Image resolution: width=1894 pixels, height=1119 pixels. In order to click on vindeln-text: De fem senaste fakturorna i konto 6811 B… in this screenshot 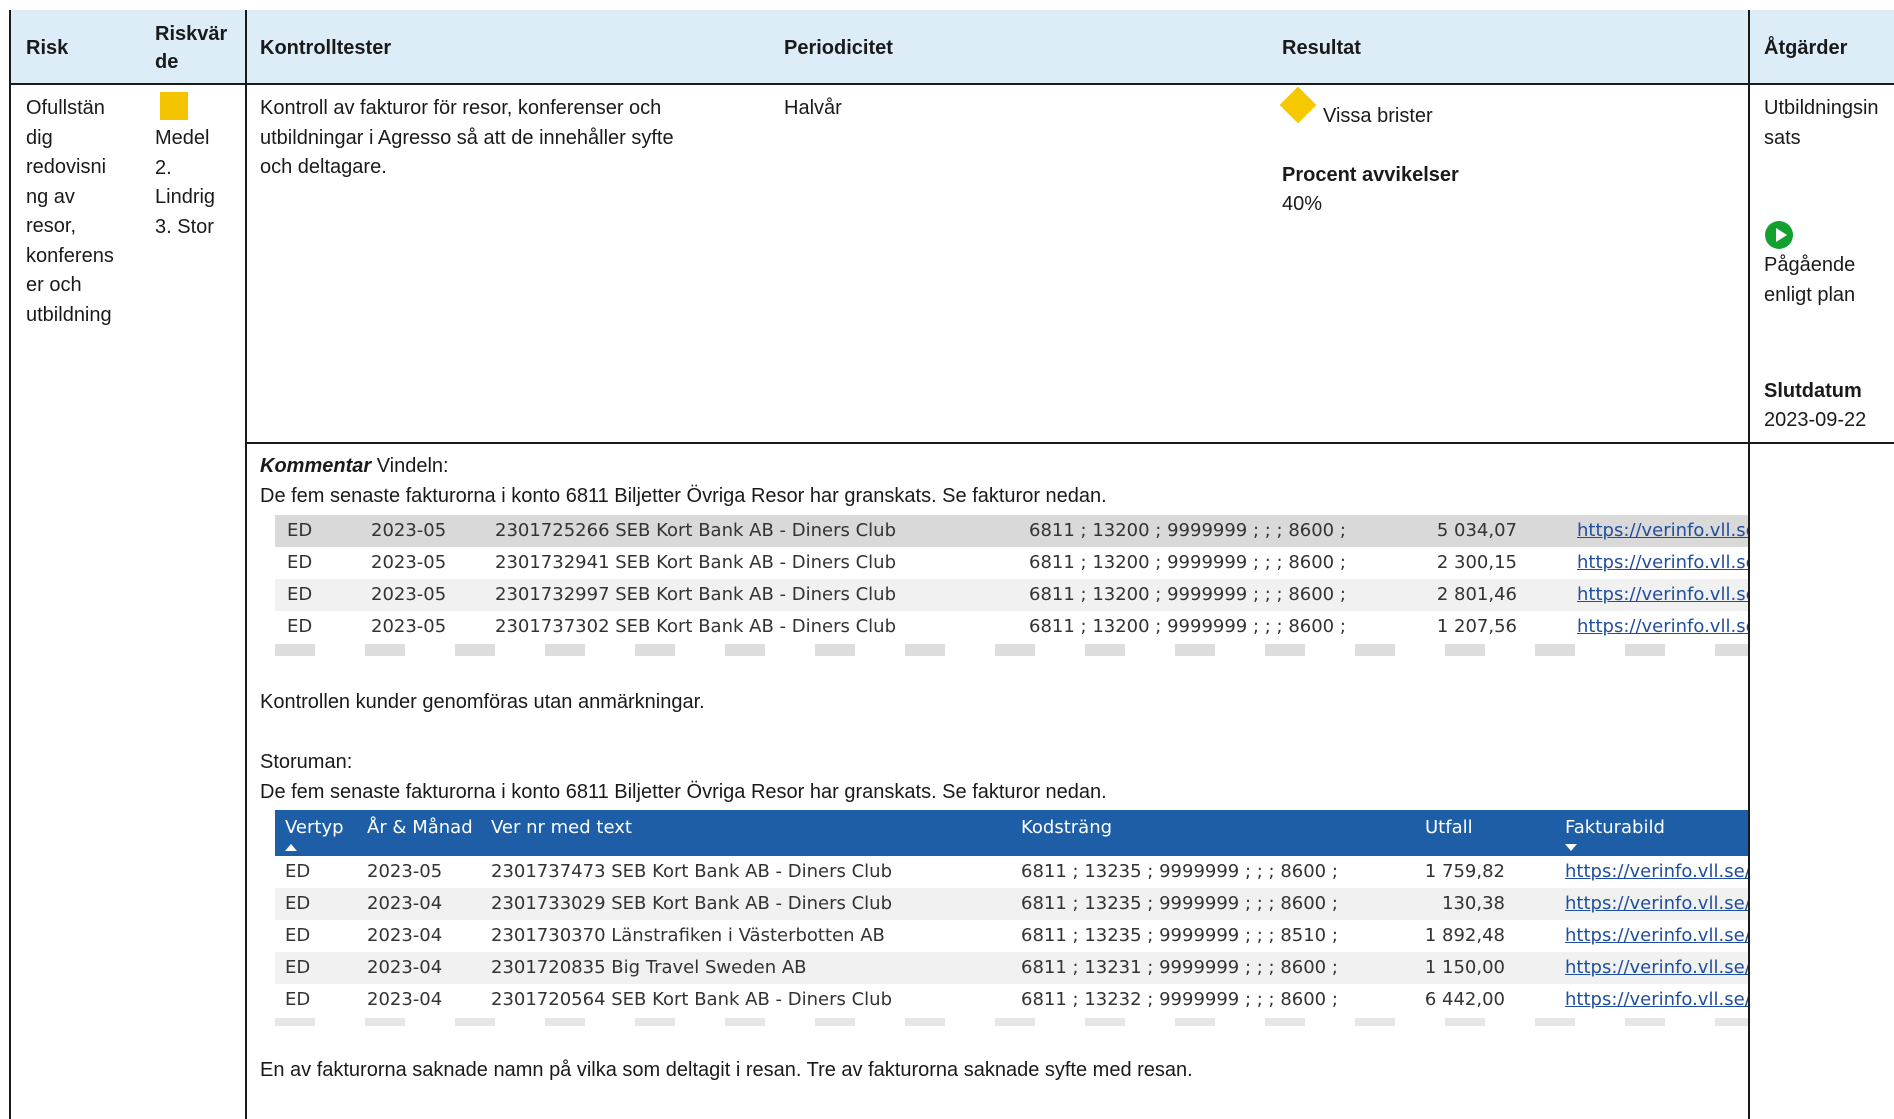, I will do `click(683, 496)`.